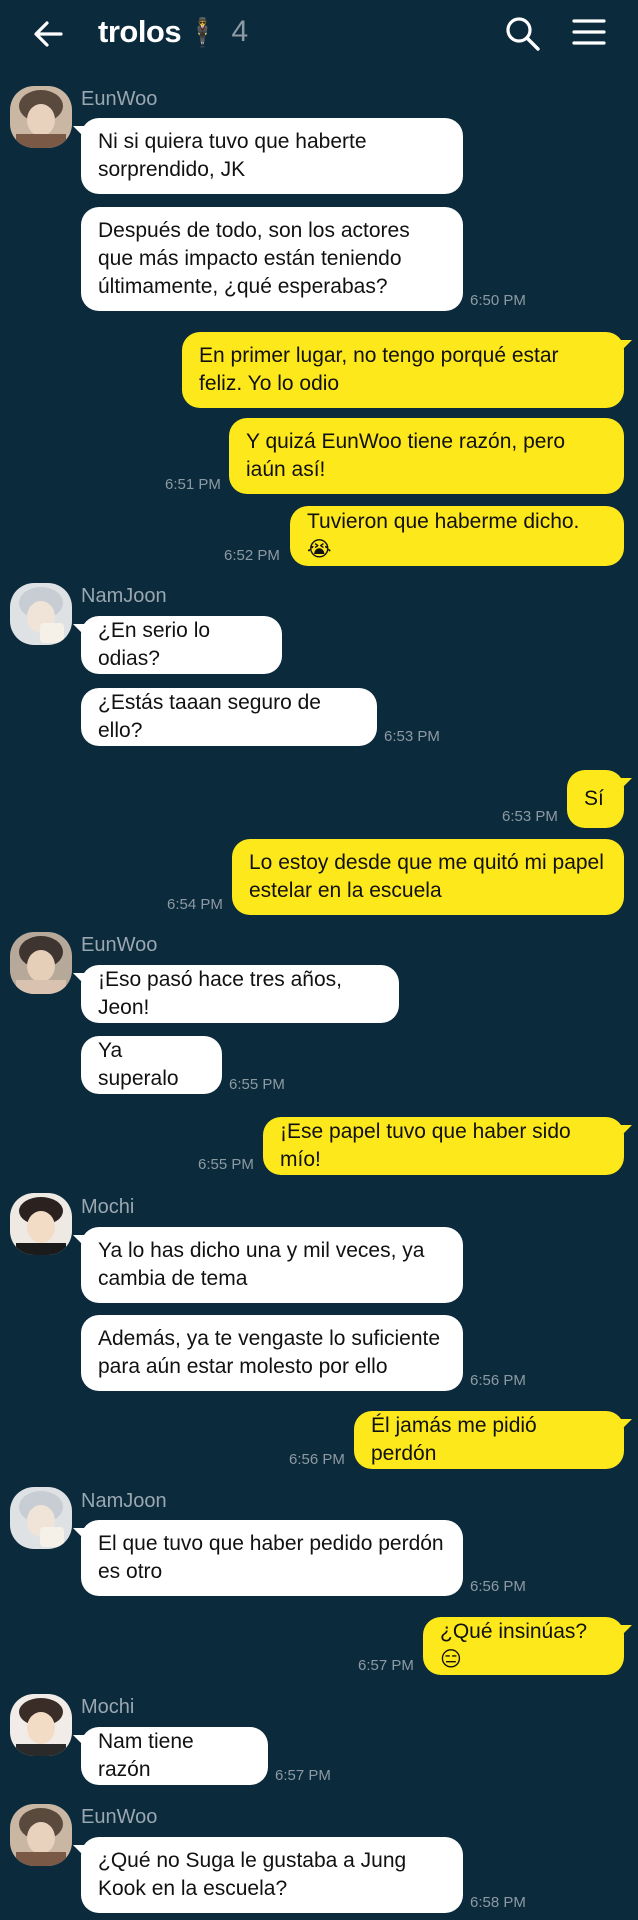 The image size is (638, 1920). I want to click on message-bubble: ¿En serio lo odias?, so click(177, 645).